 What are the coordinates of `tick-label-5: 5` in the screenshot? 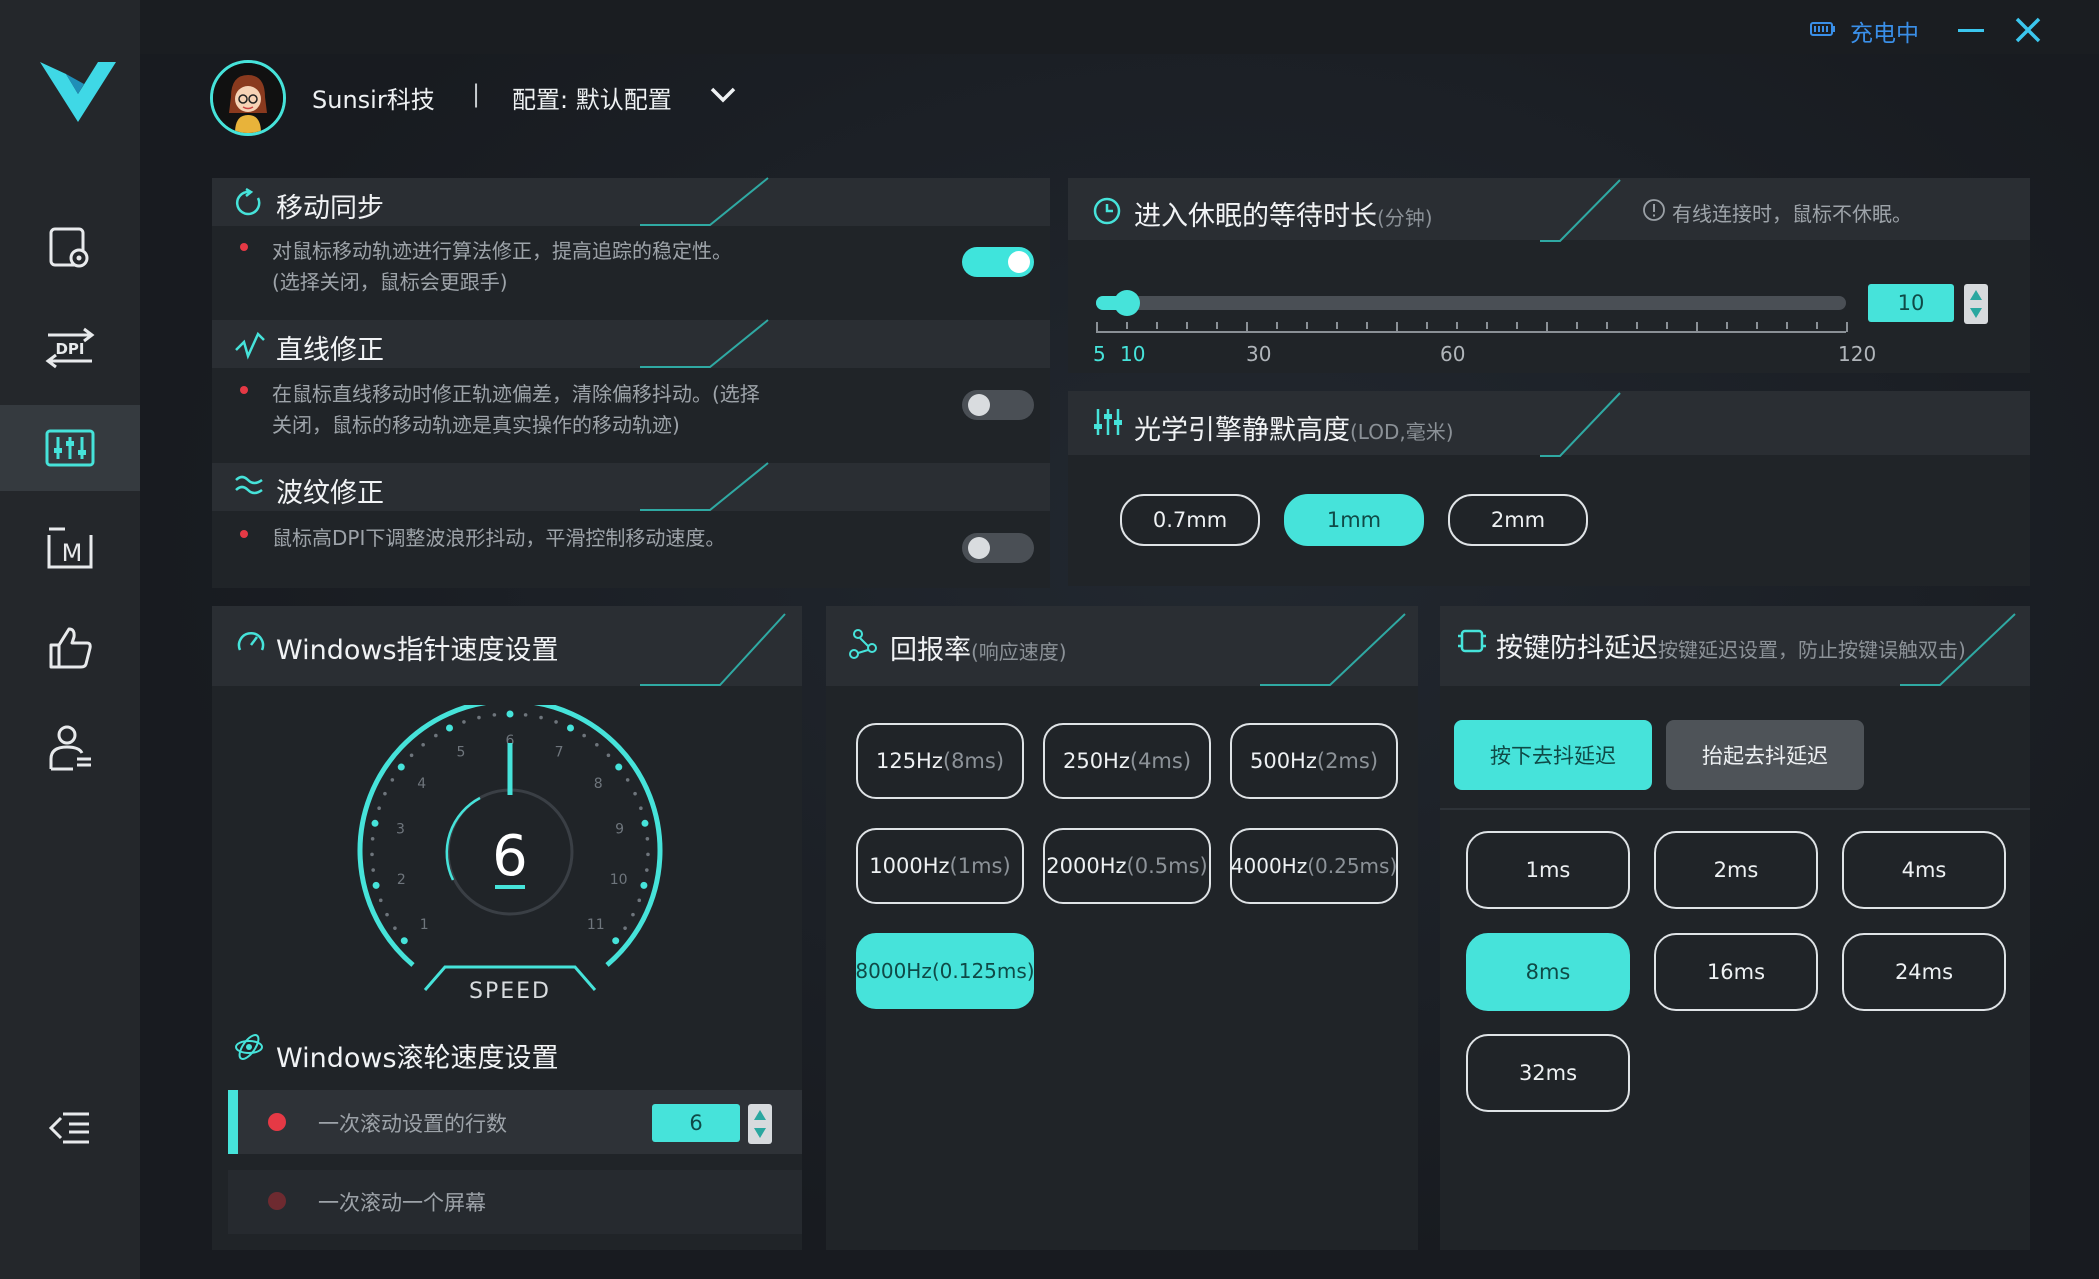 It's located at (1099, 354).